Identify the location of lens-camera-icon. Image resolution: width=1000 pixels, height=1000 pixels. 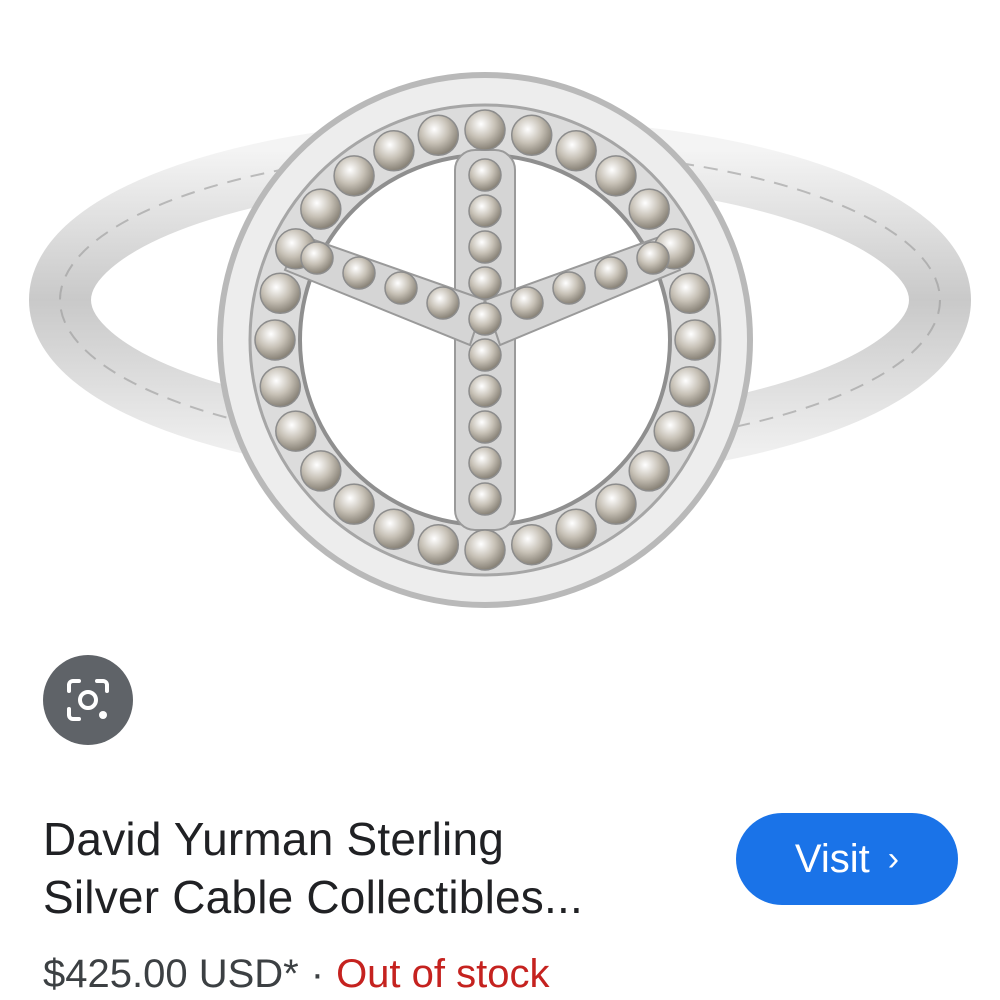
(88, 700).